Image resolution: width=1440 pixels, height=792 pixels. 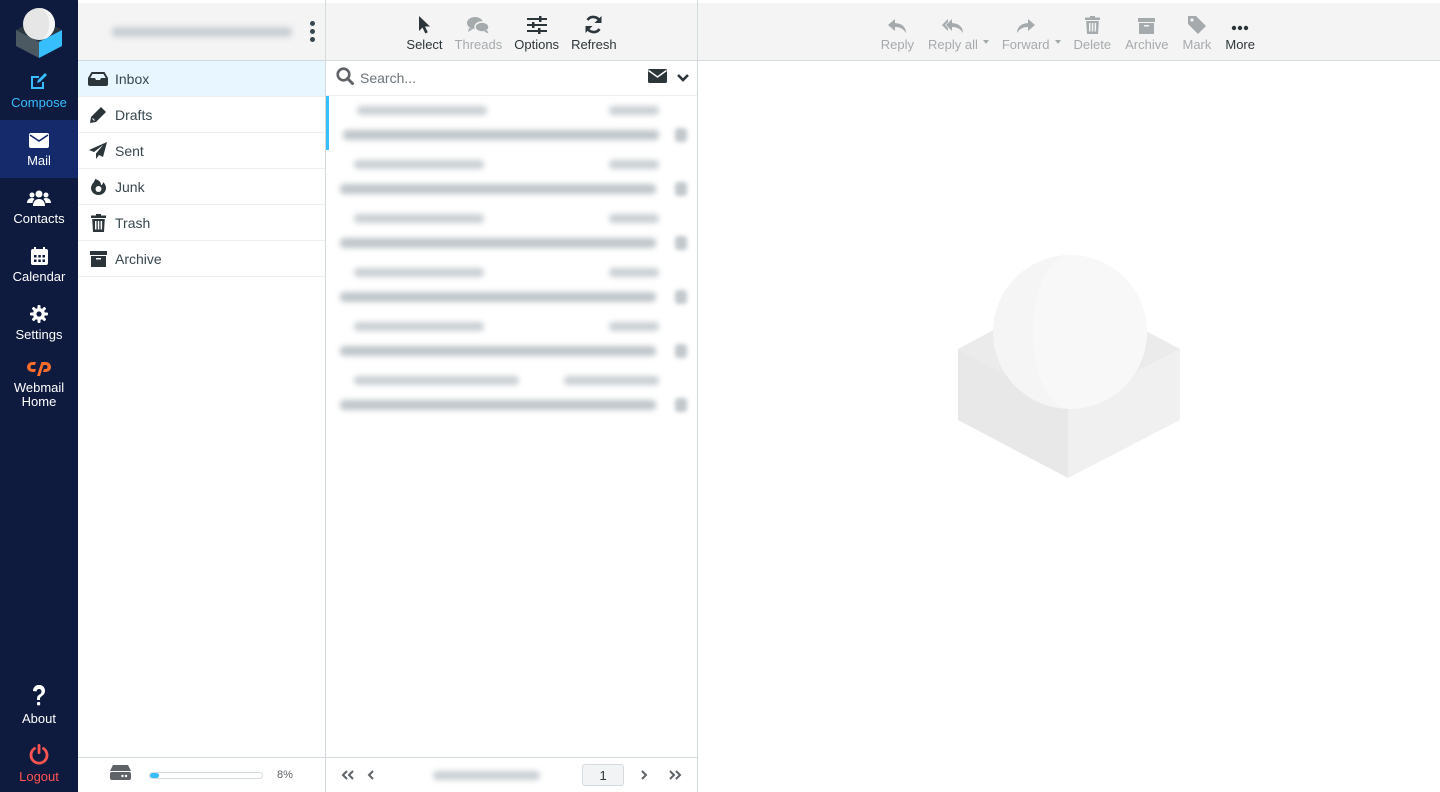 I want to click on nav-bottom: About Logout, so click(x=39, y=734).